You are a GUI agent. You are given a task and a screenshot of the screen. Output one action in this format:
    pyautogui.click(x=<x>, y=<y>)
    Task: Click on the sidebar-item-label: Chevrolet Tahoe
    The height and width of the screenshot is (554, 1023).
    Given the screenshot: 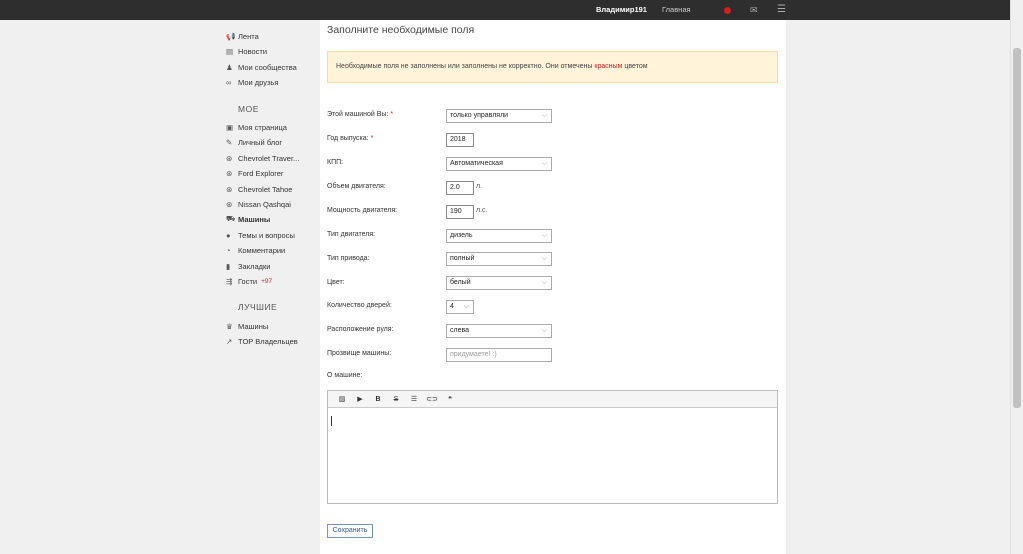 What is the action you would take?
    pyautogui.click(x=265, y=189)
    